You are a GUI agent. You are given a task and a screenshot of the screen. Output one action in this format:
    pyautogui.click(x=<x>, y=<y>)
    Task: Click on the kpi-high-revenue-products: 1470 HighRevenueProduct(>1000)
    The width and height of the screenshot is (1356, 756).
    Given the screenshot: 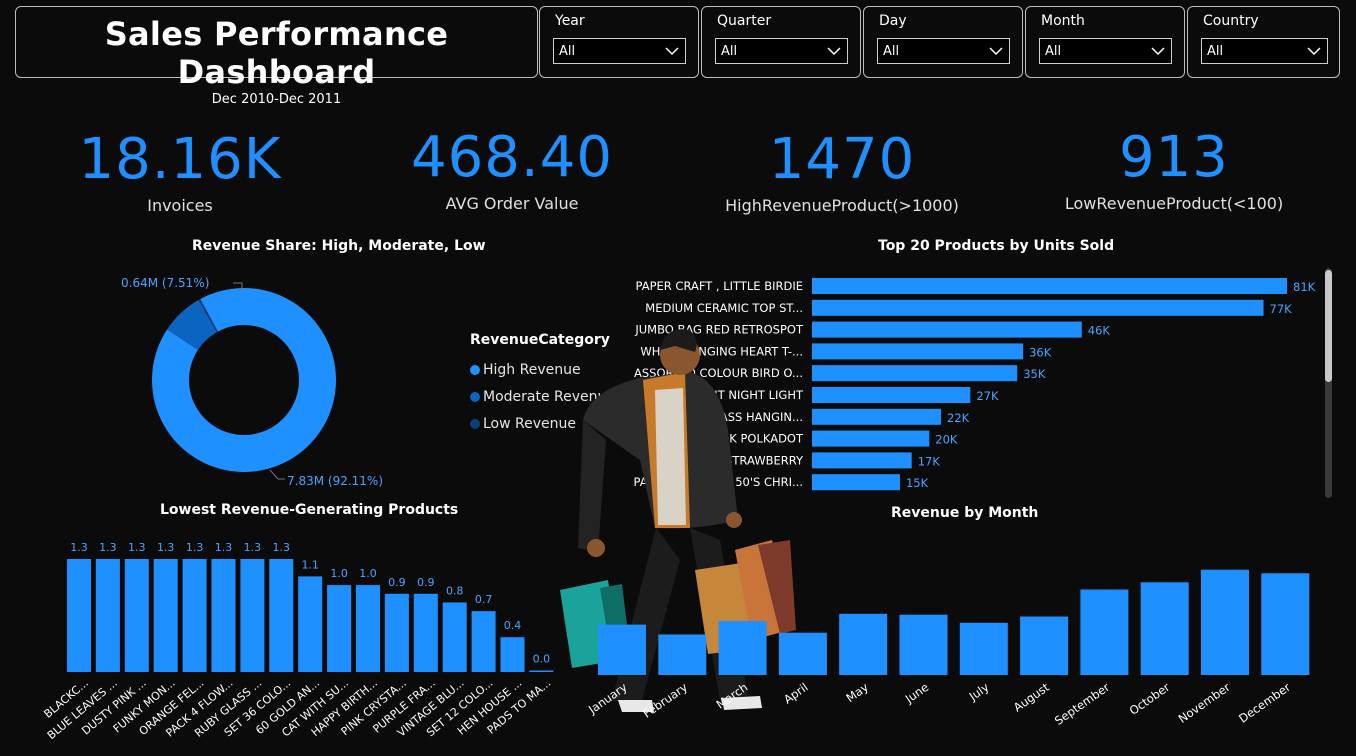 What is the action you would take?
    pyautogui.click(x=842, y=173)
    